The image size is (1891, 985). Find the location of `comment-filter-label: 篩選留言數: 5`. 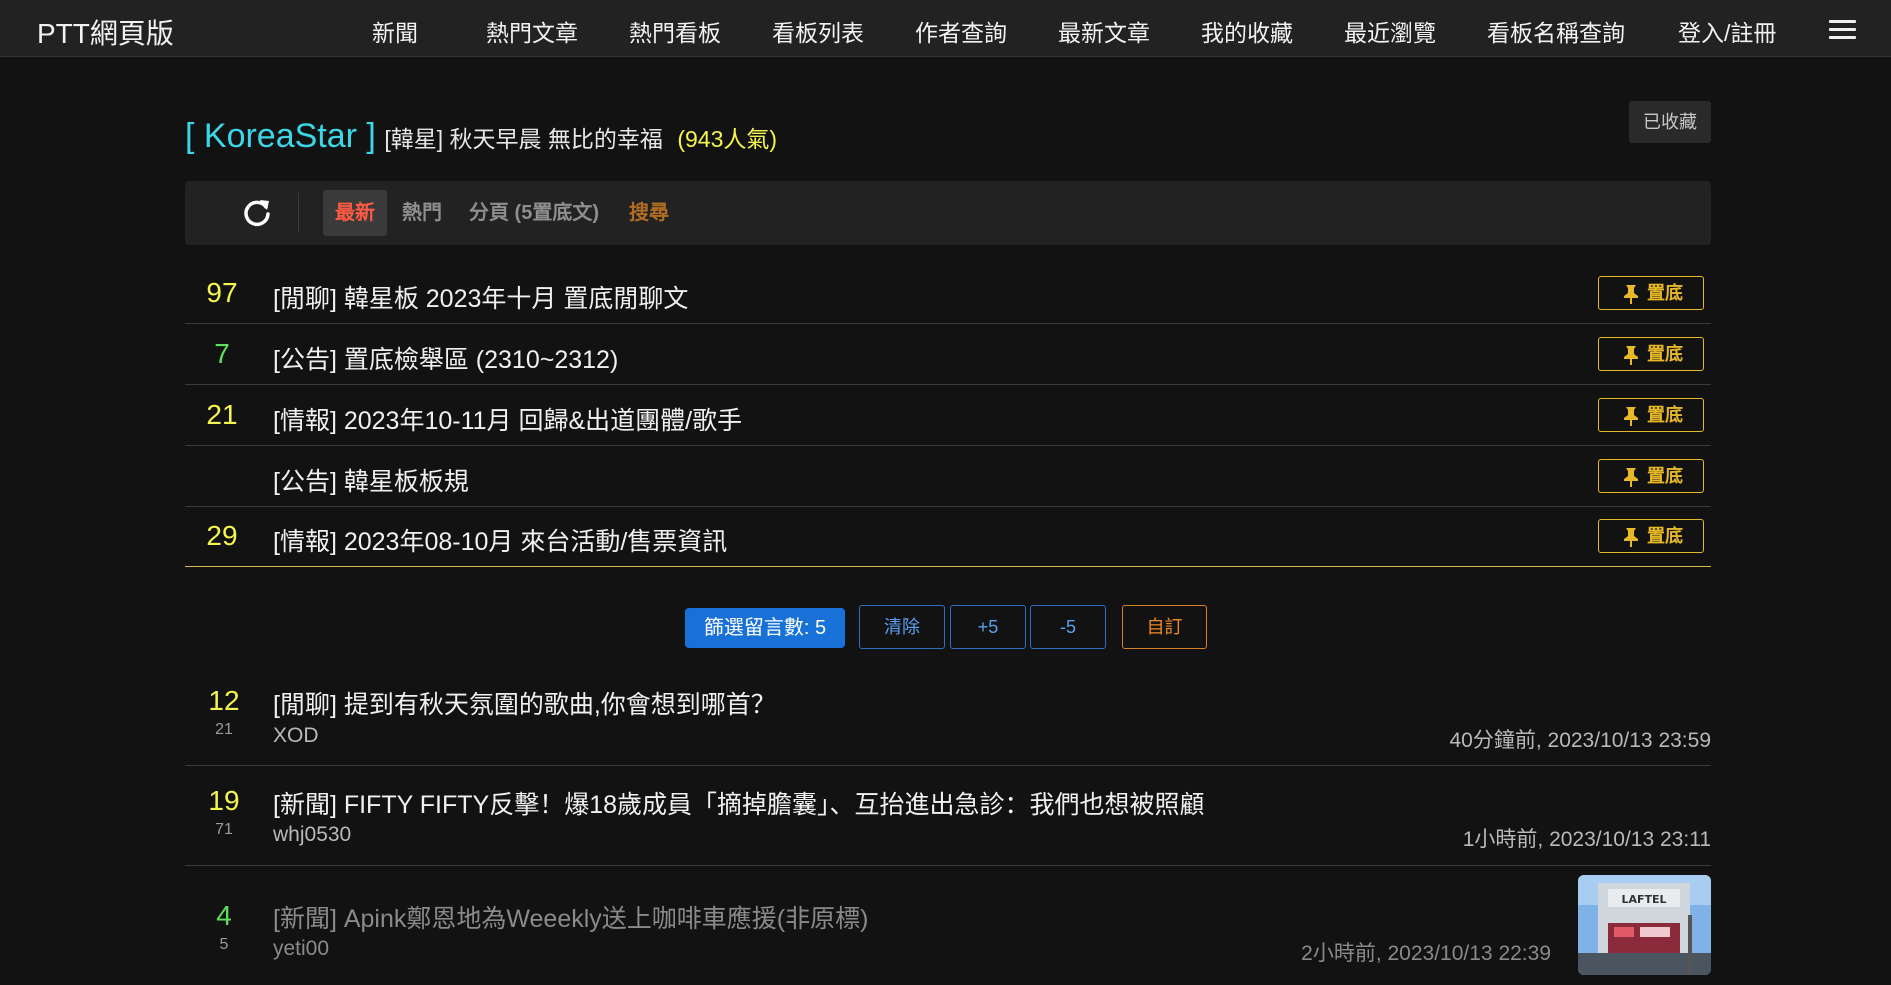

comment-filter-label: 篩選留言數: 5 is located at coordinates (765, 628).